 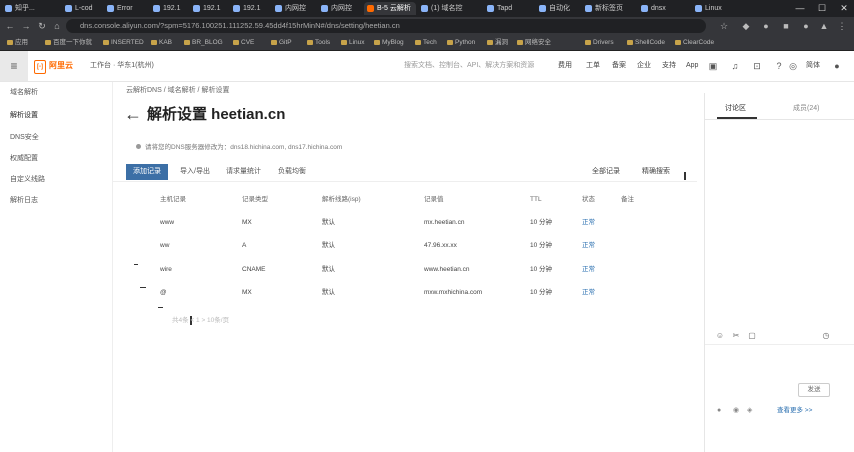 I want to click on language-switch: 简体, so click(x=813, y=66).